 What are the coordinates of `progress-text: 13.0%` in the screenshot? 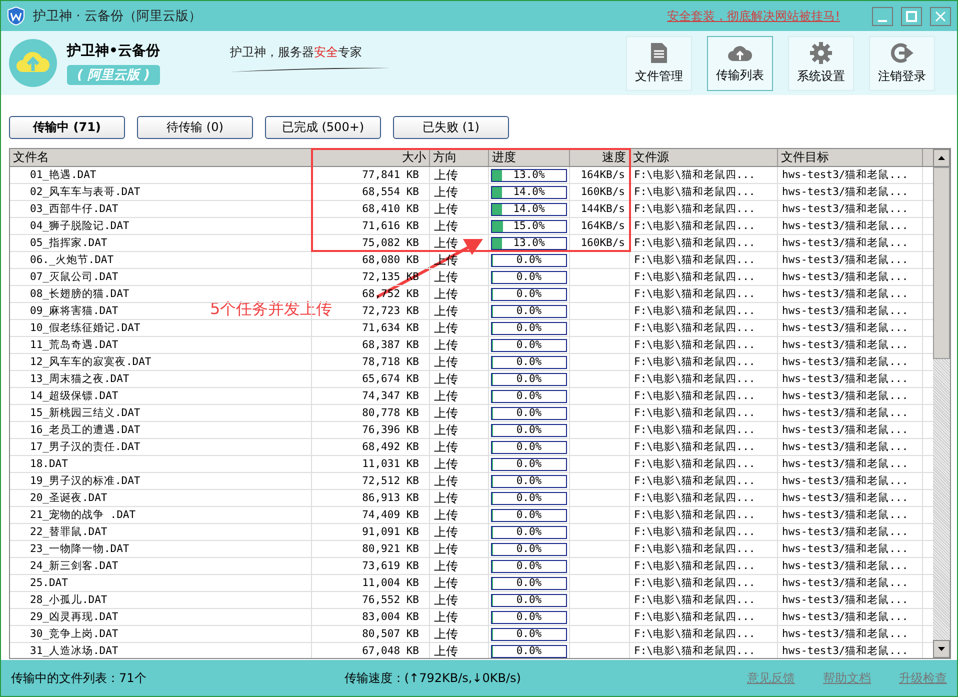 It's located at (529, 175).